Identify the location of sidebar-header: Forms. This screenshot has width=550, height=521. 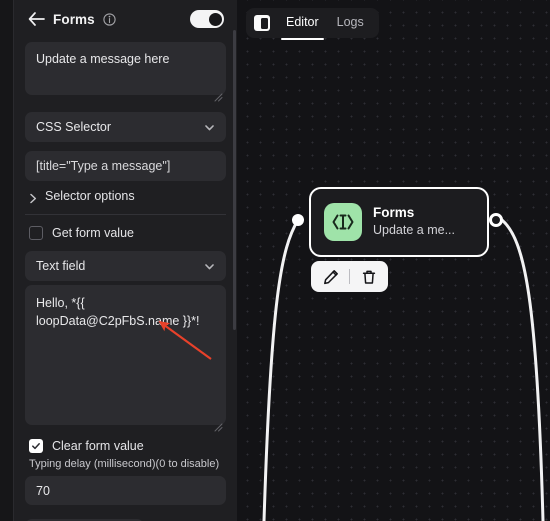
(125, 19).